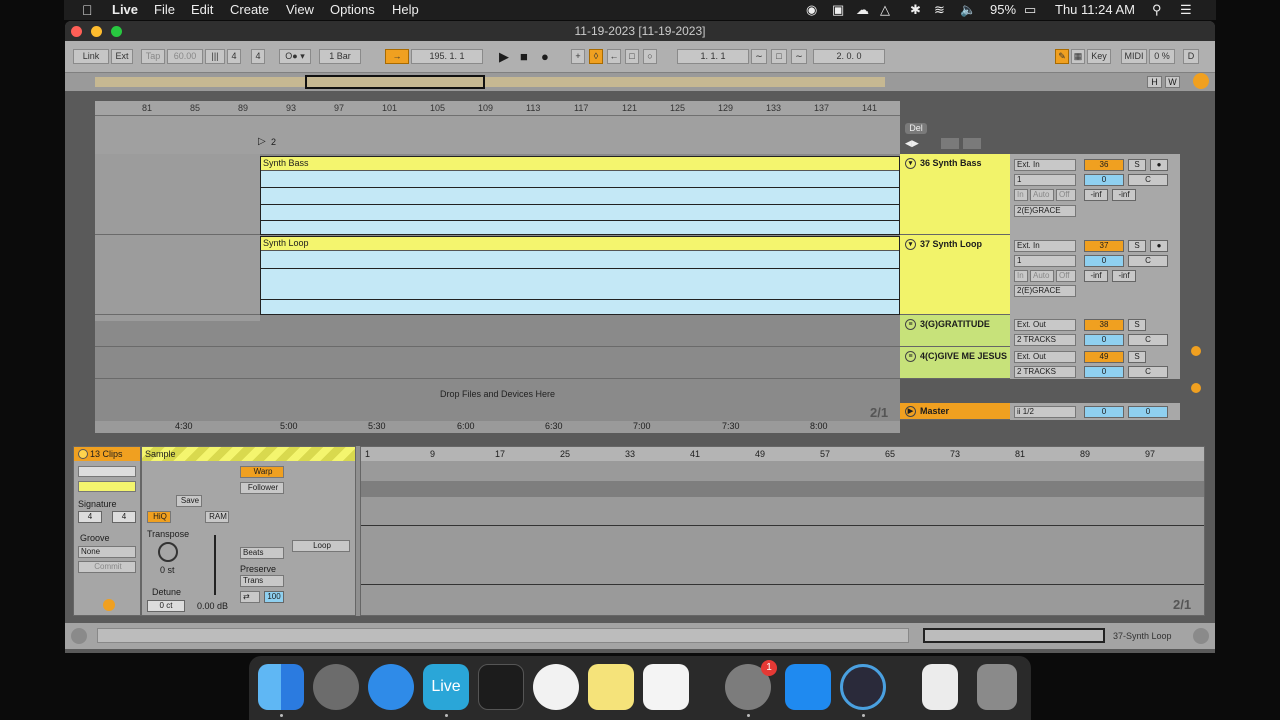  I want to click on locator-nav-icon: ◀▶, so click(912, 143).